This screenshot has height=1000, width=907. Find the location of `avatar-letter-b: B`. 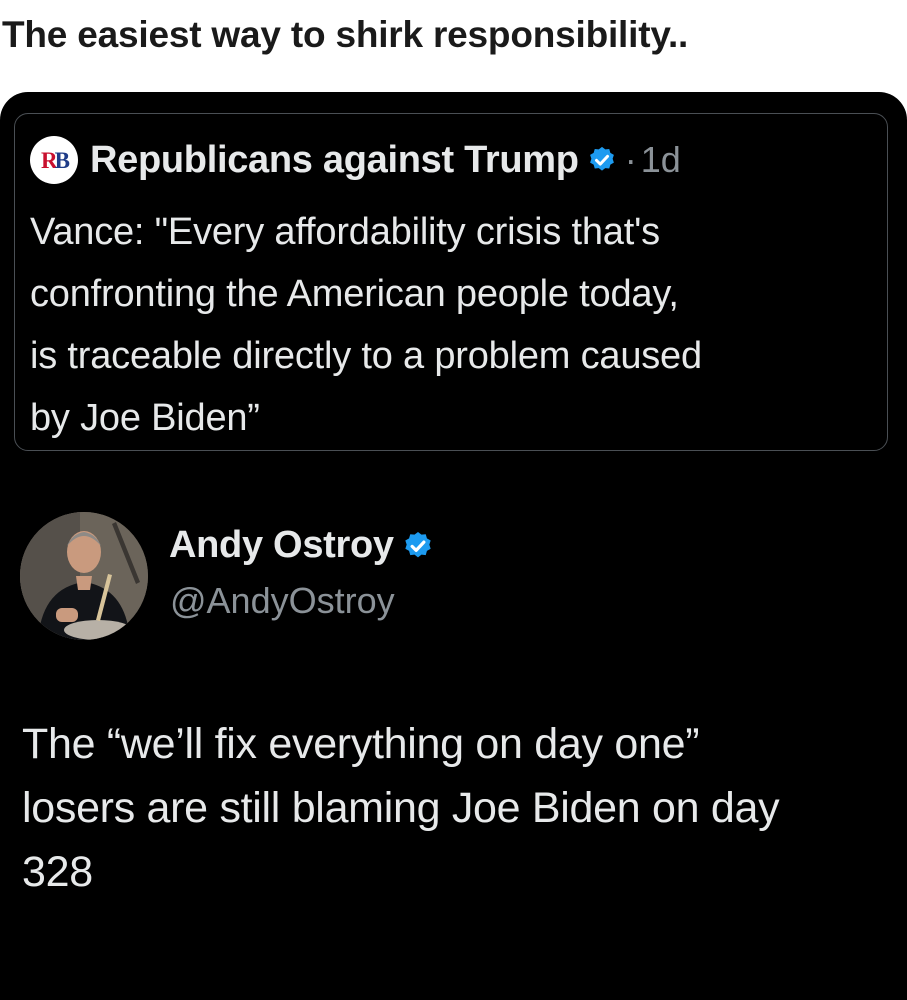

avatar-letter-b: B is located at coordinates (62, 160).